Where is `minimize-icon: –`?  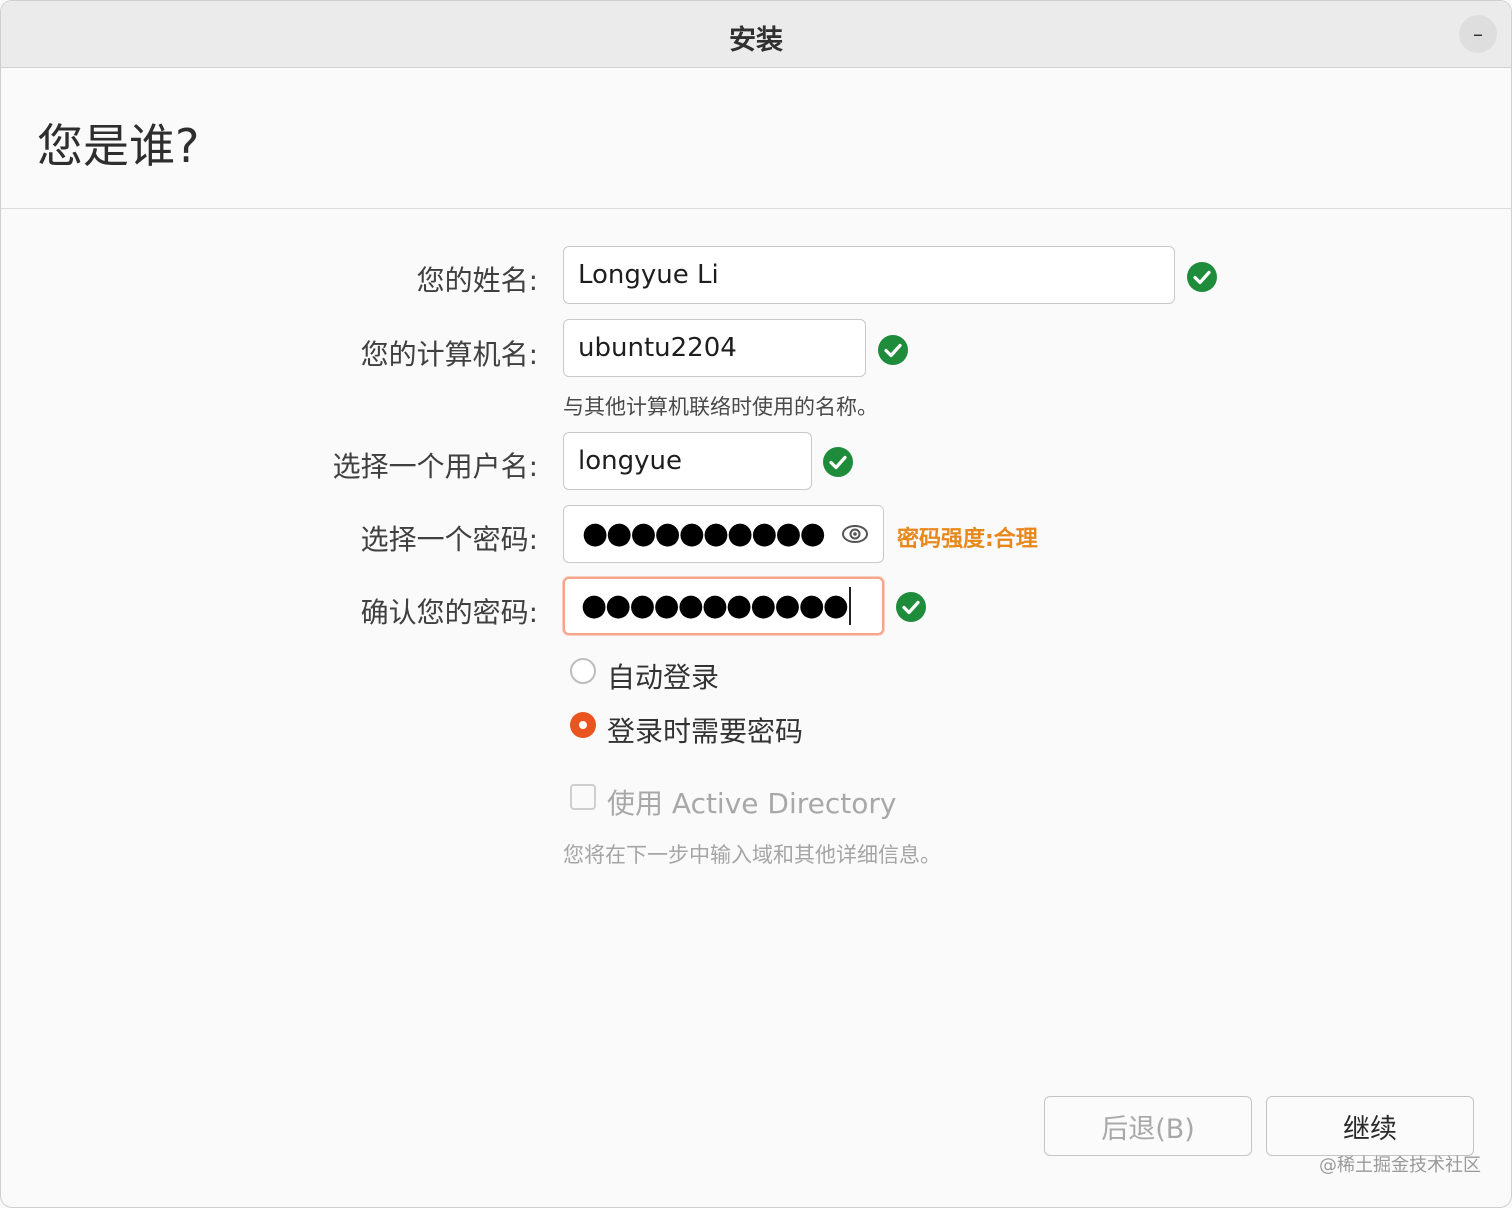
minimize-icon: – is located at coordinates (1478, 34).